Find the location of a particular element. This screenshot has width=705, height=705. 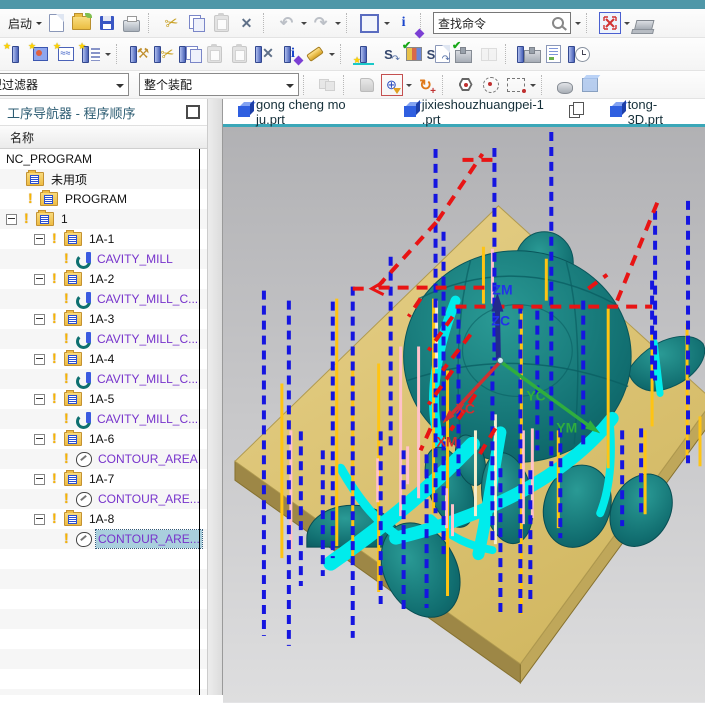

paste-special-button is located at coordinates (239, 54).